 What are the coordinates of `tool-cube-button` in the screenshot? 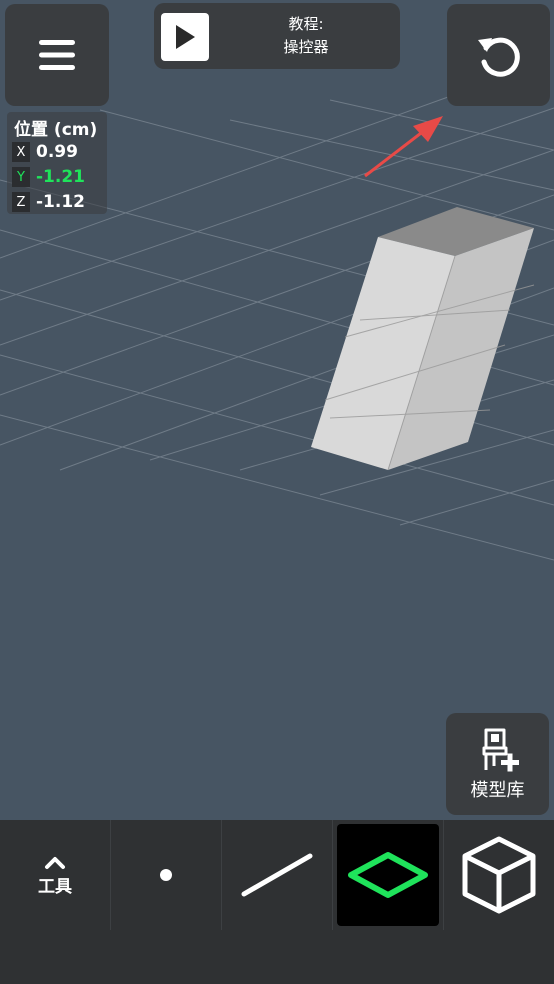 It's located at (499, 875).